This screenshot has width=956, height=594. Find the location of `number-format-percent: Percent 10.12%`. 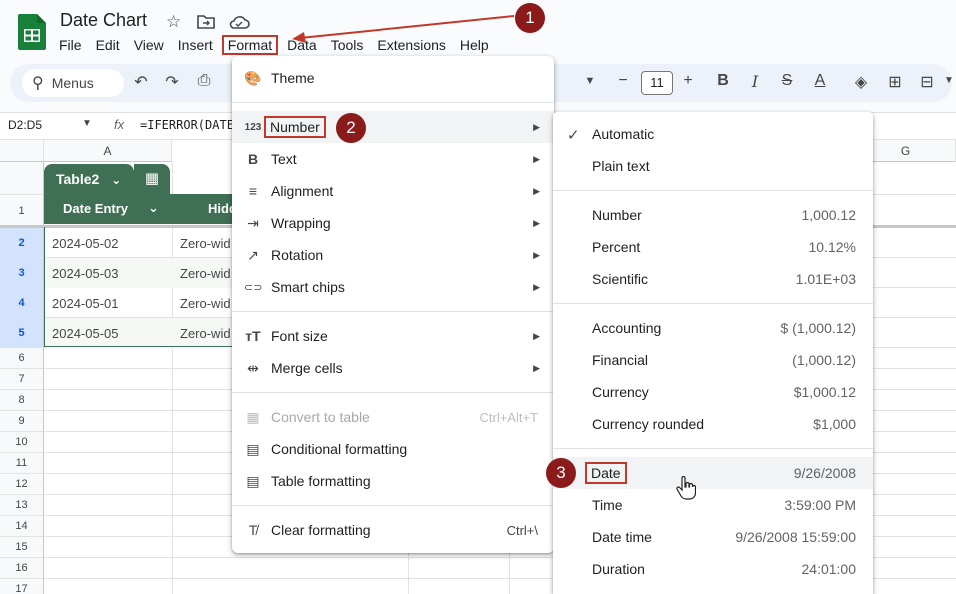

number-format-percent: Percent 10.12% is located at coordinates (713, 247).